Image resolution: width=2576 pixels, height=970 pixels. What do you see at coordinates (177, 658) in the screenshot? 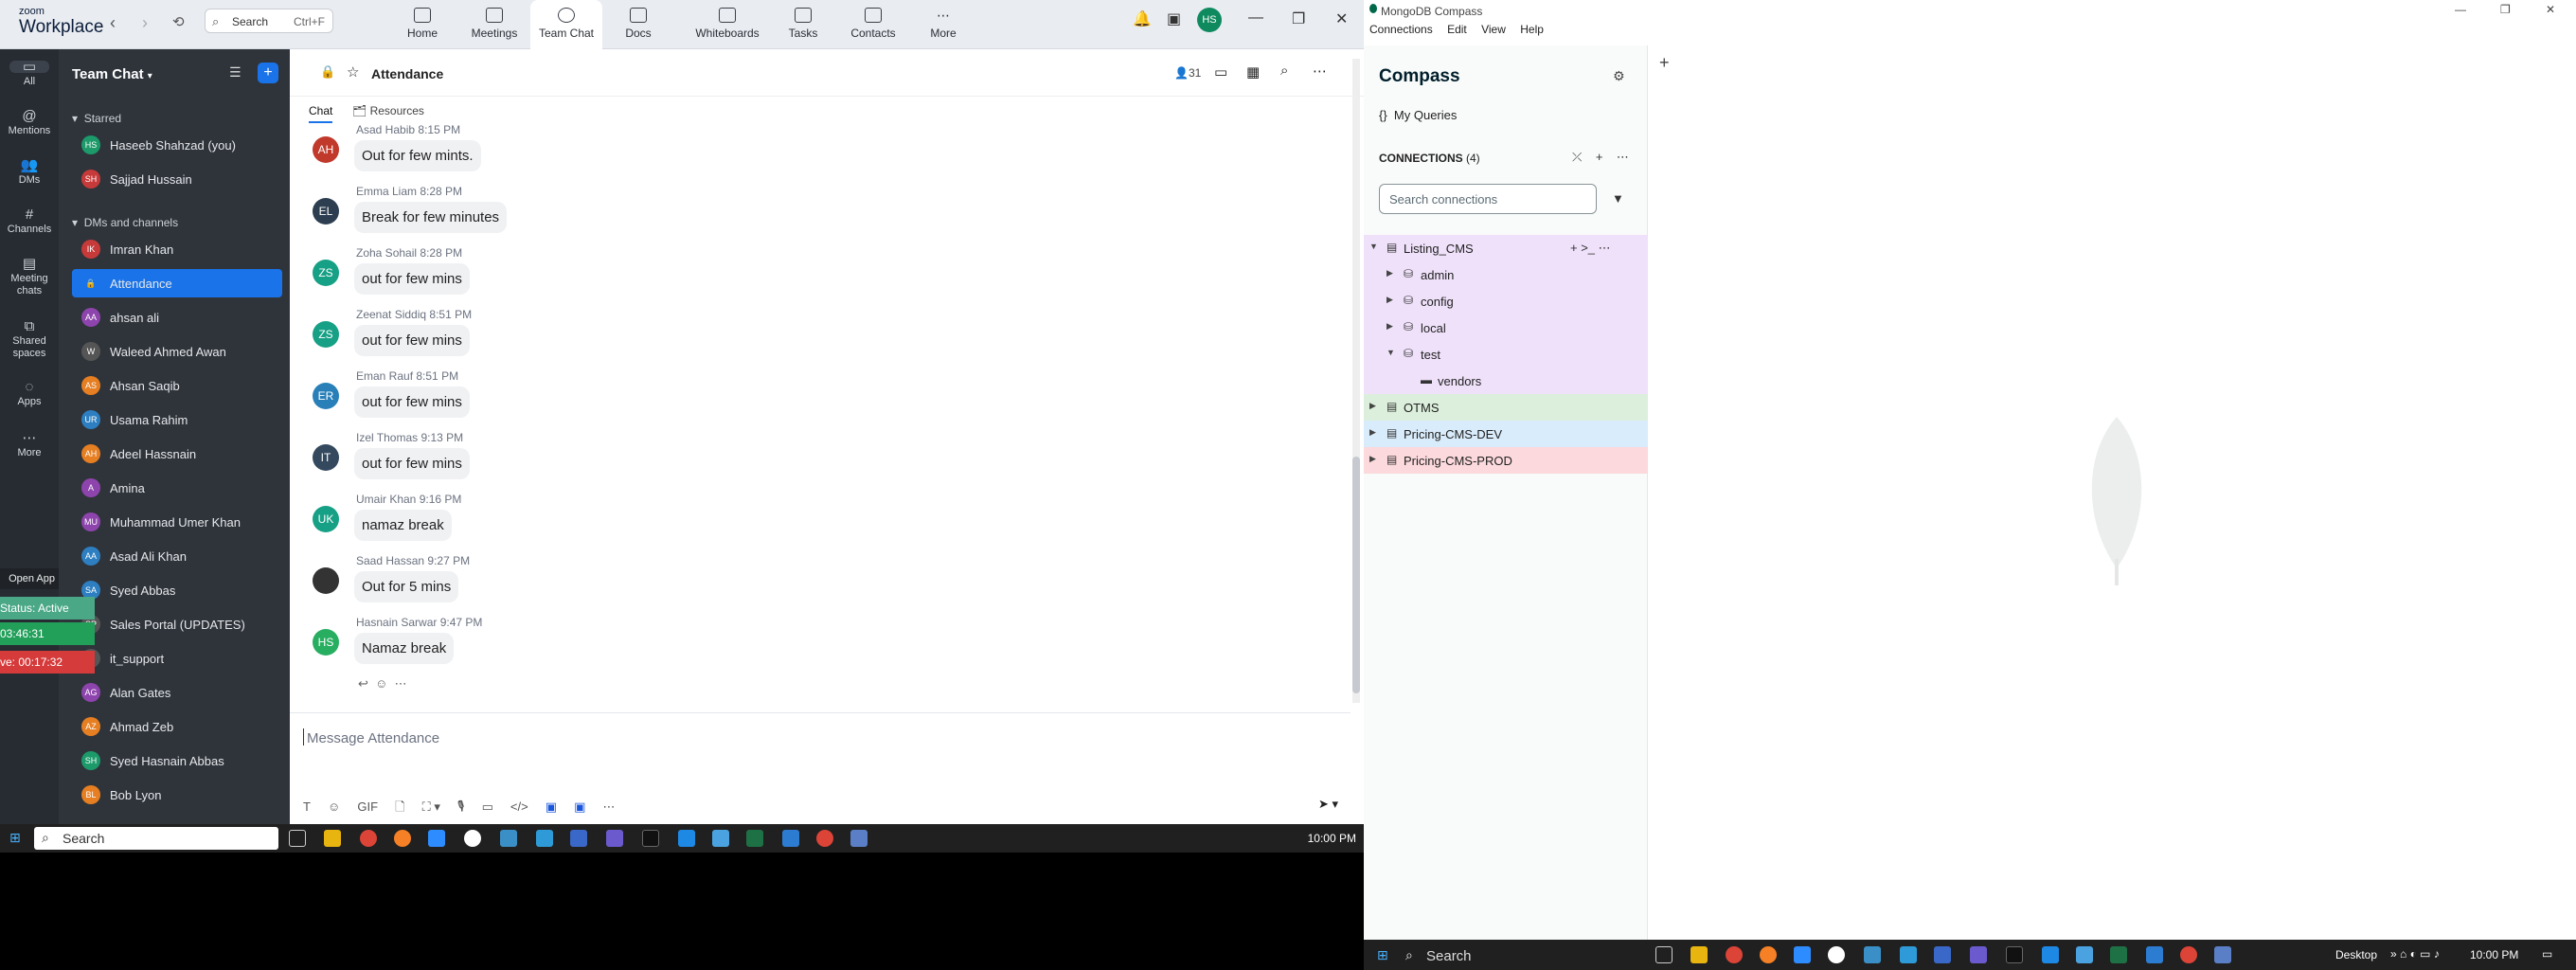
I see `list-item: itit_support` at bounding box center [177, 658].